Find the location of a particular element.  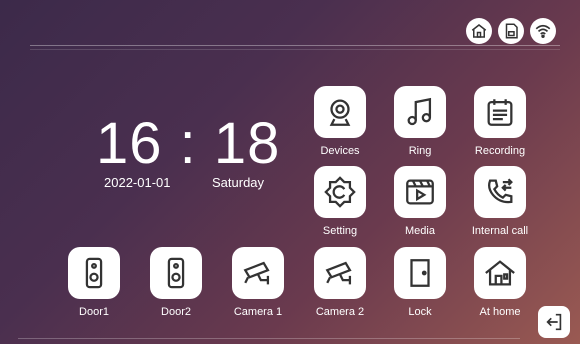

exit-button is located at coordinates (554, 322).